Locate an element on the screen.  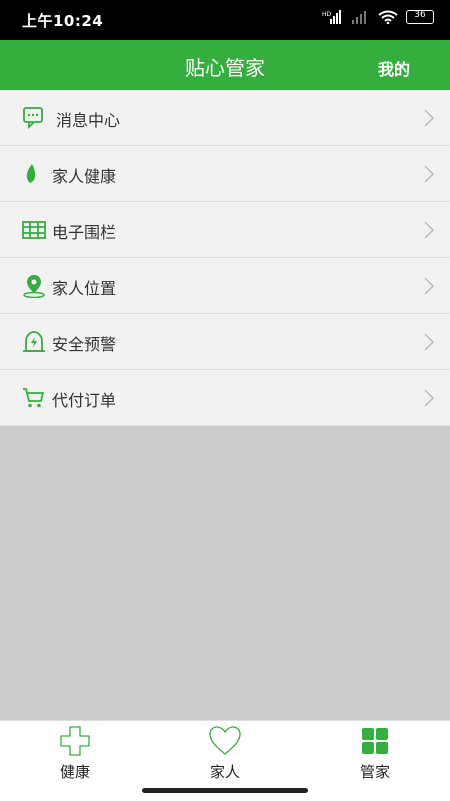
message-icon is located at coordinates (33, 118).